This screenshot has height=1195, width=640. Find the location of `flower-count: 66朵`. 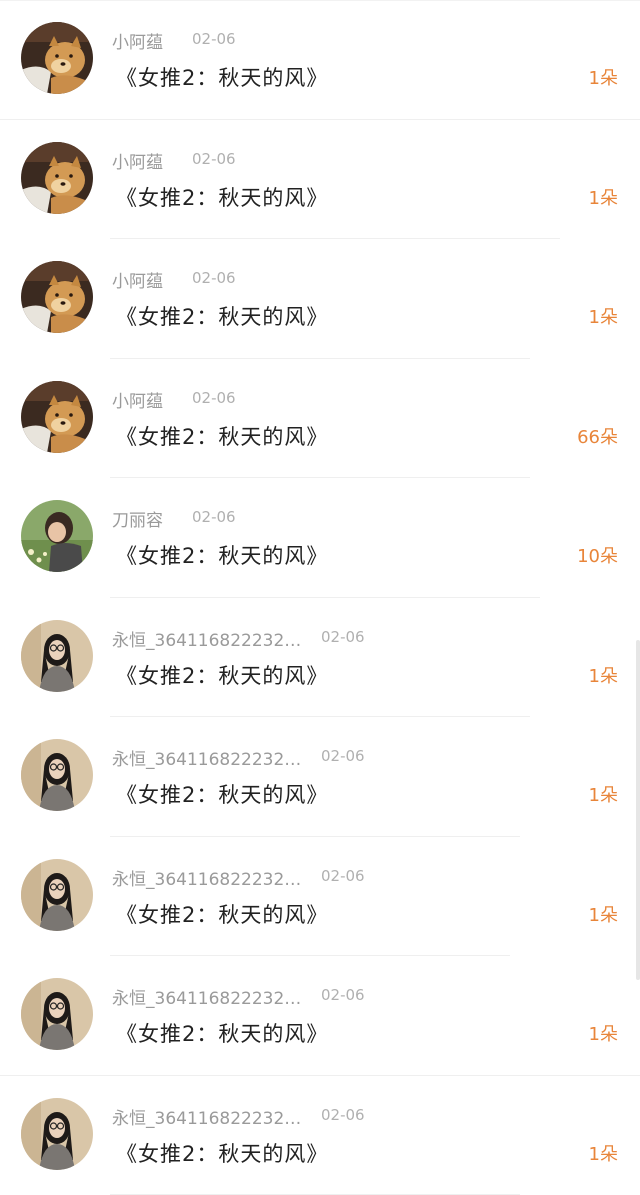

flower-count: 66朵 is located at coordinates (597, 436).